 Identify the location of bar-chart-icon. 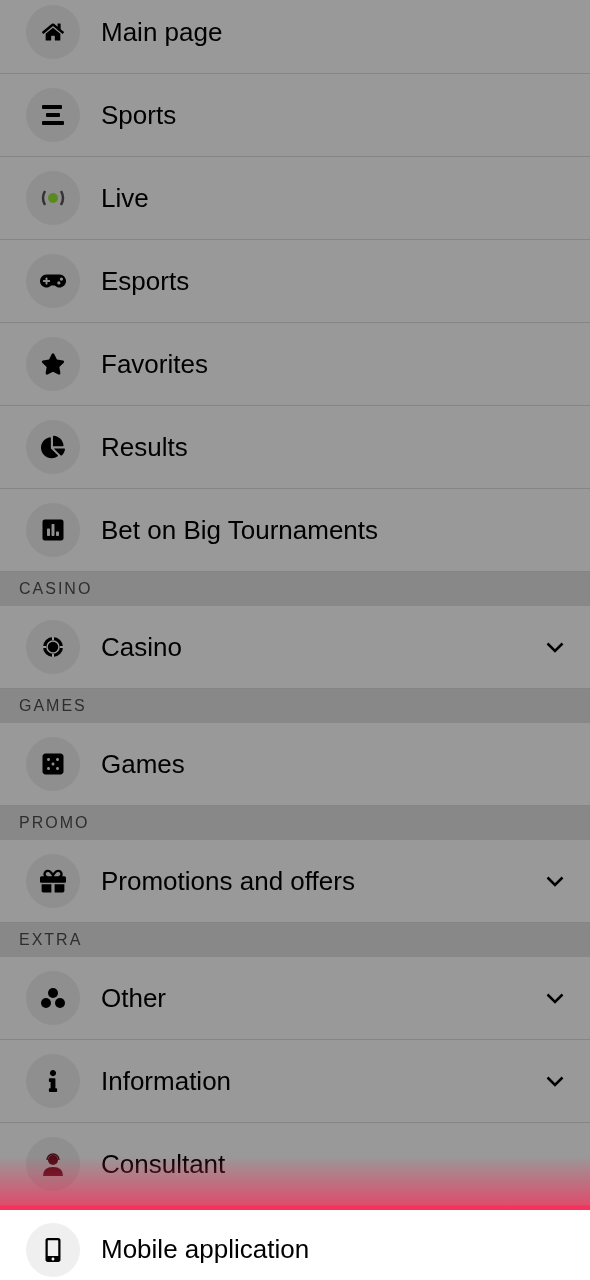
(53, 530).